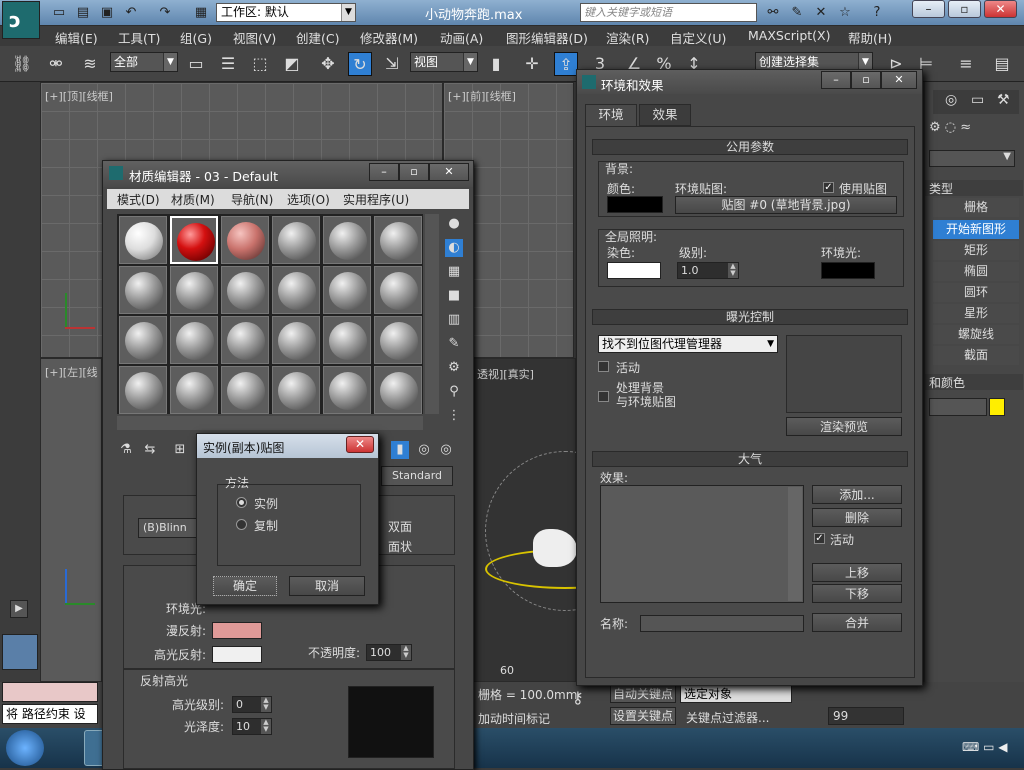 This screenshot has height=770, width=1024. What do you see at coordinates (635, 204) in the screenshot?
I see `bg-color-swatch` at bounding box center [635, 204].